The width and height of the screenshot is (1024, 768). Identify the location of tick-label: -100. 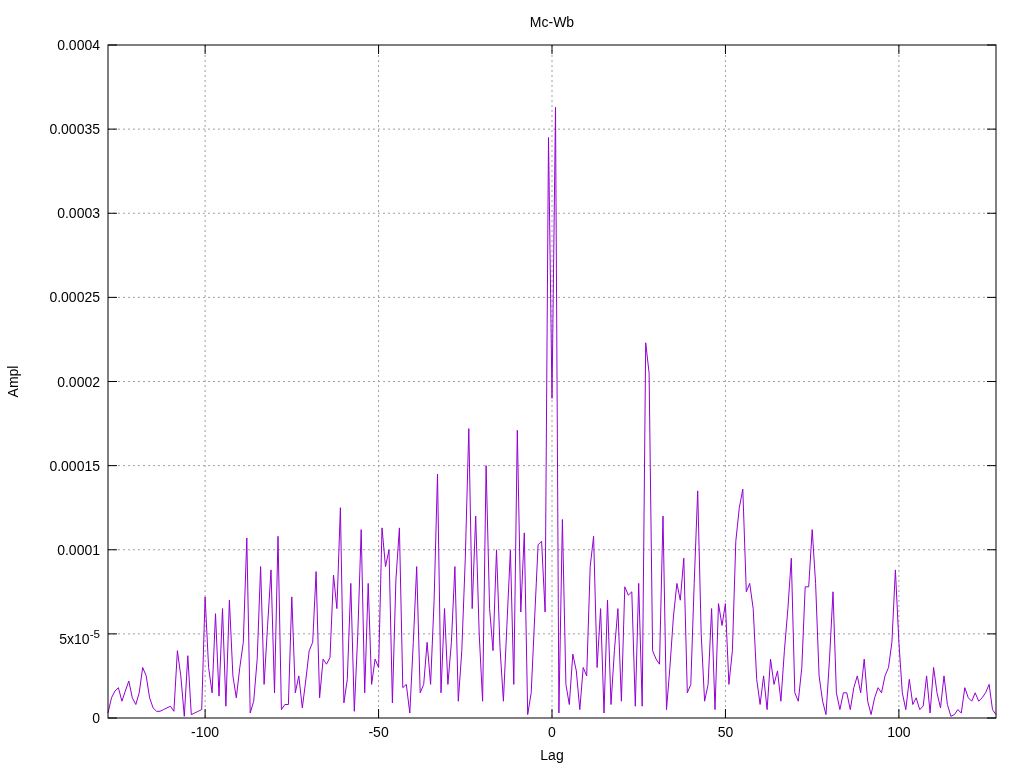
(205, 732).